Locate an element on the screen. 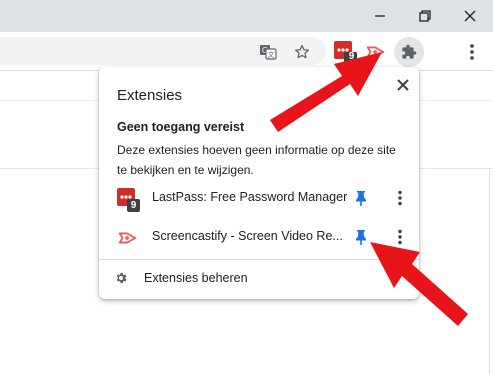 The height and width of the screenshot is (374, 493). lastpass-badge: 9 is located at coordinates (133, 205).